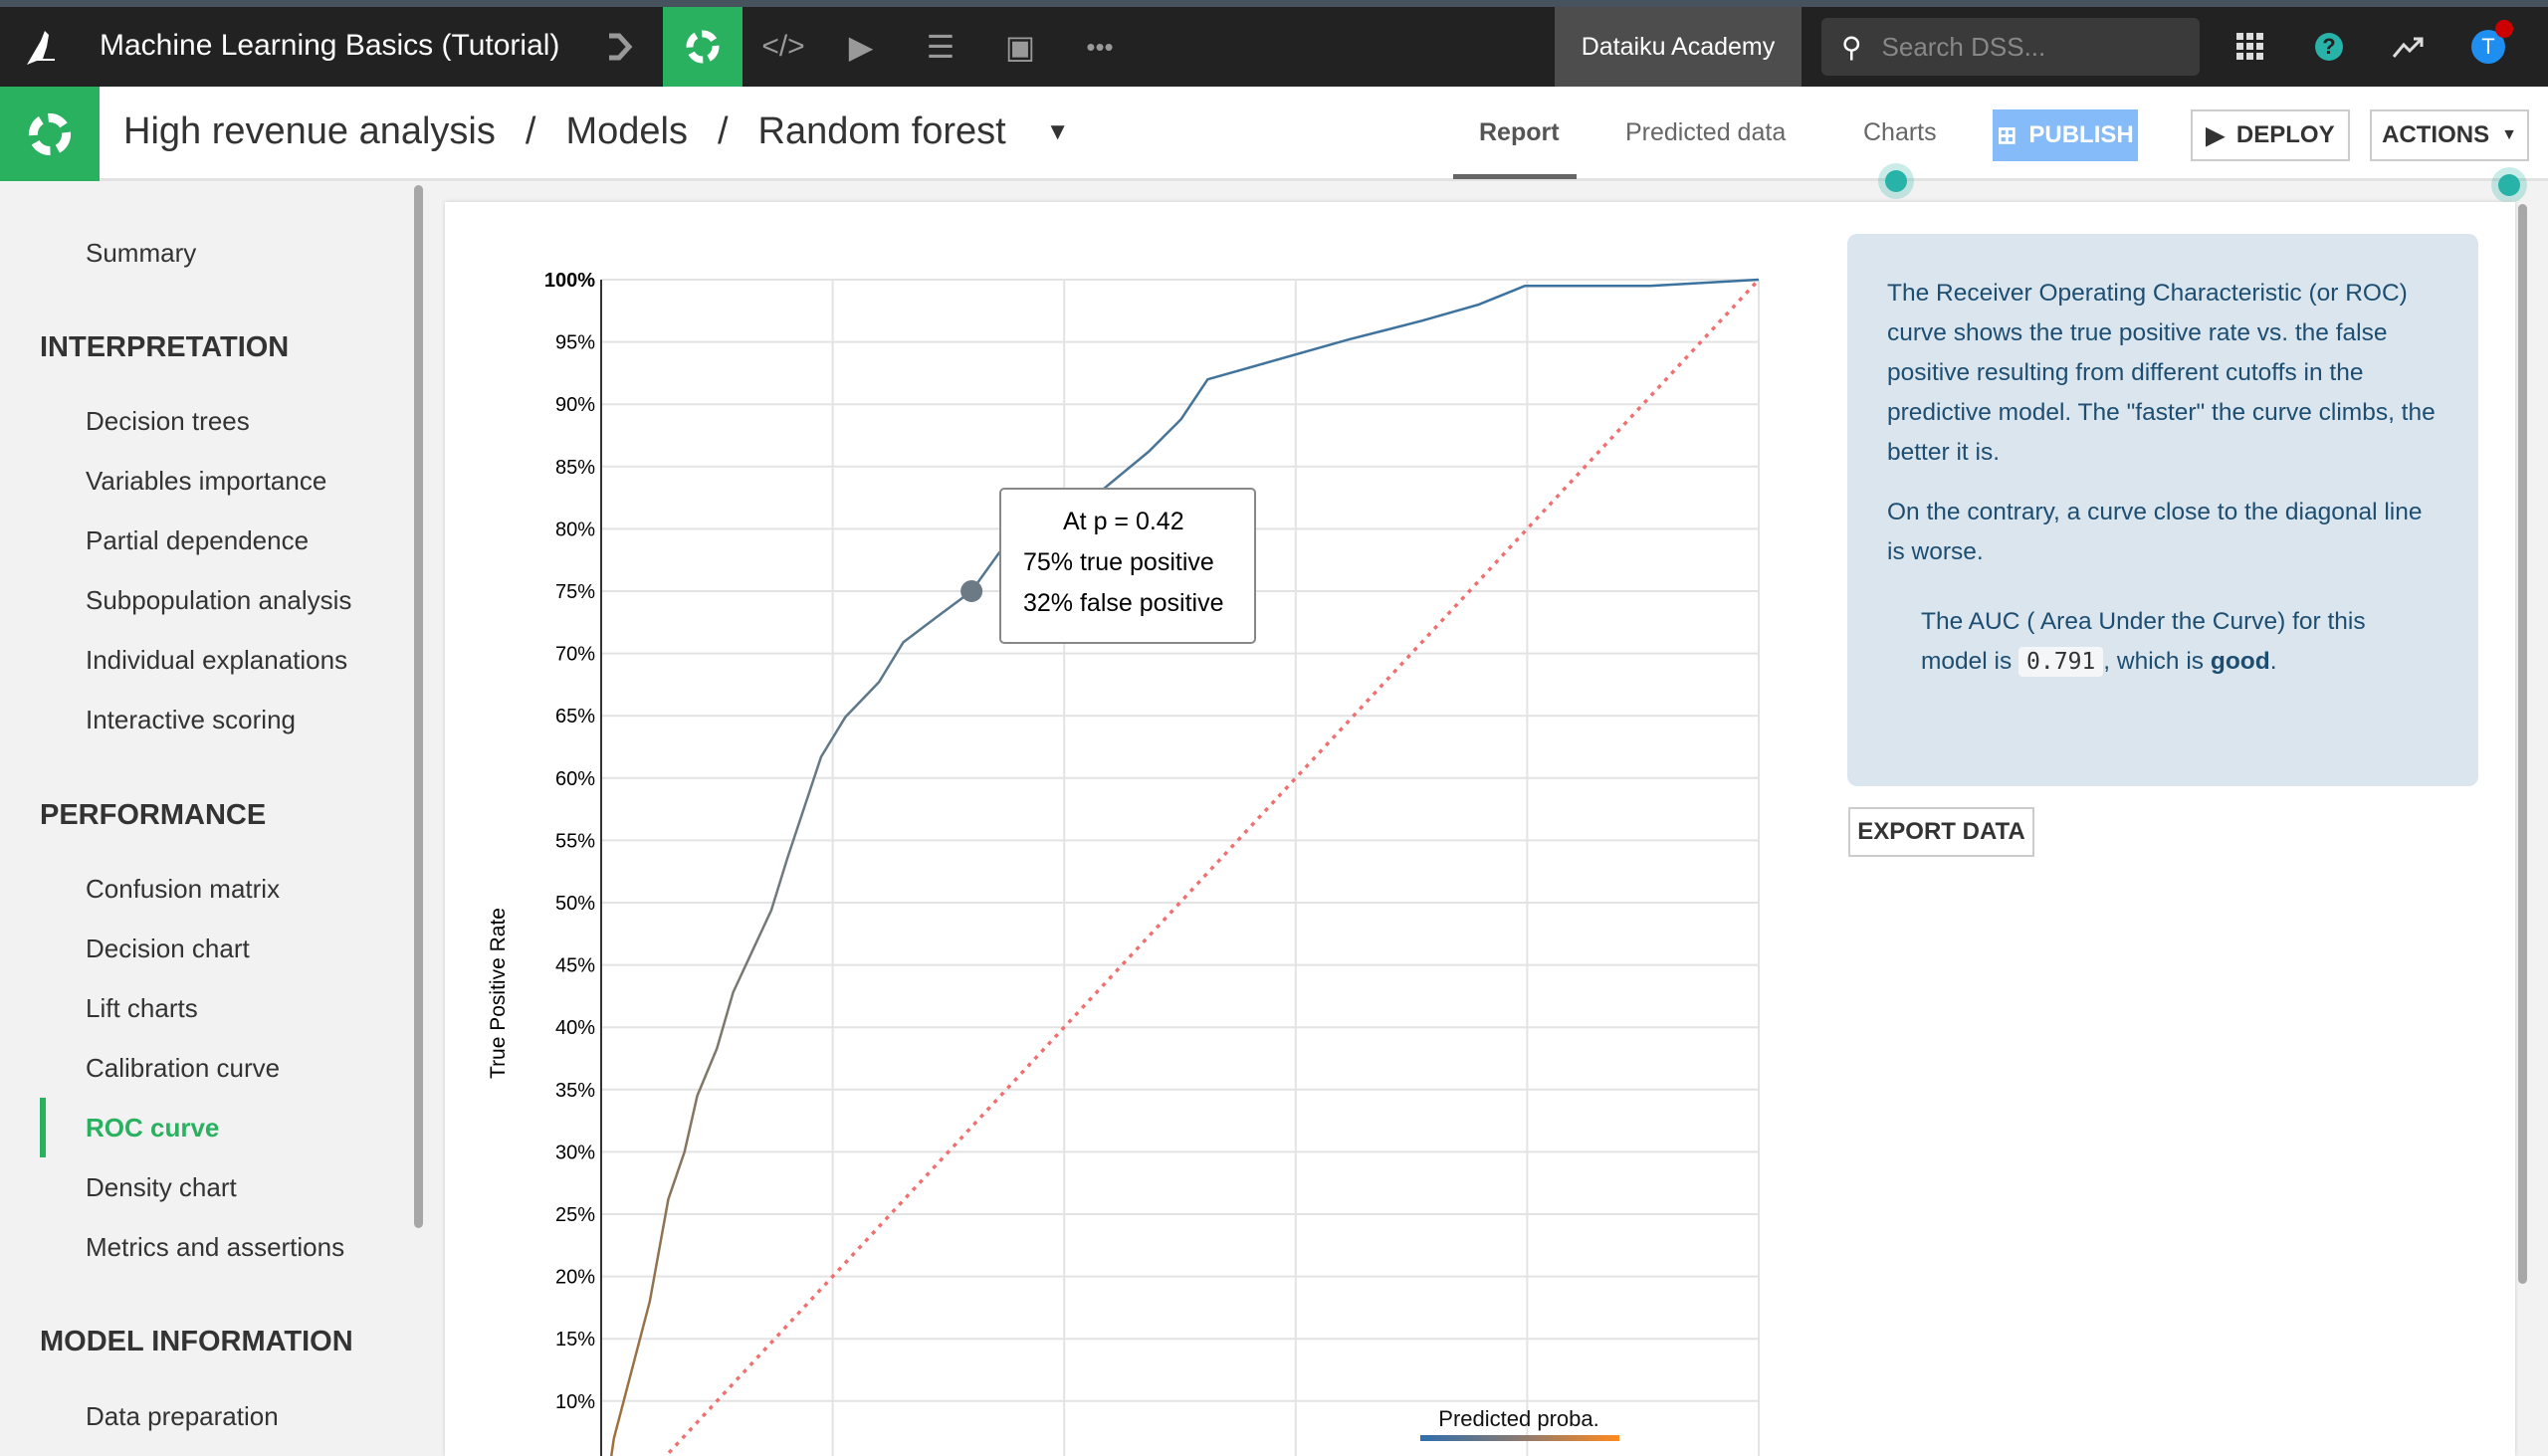  I want to click on y-tick-label: 100%, so click(569, 281).